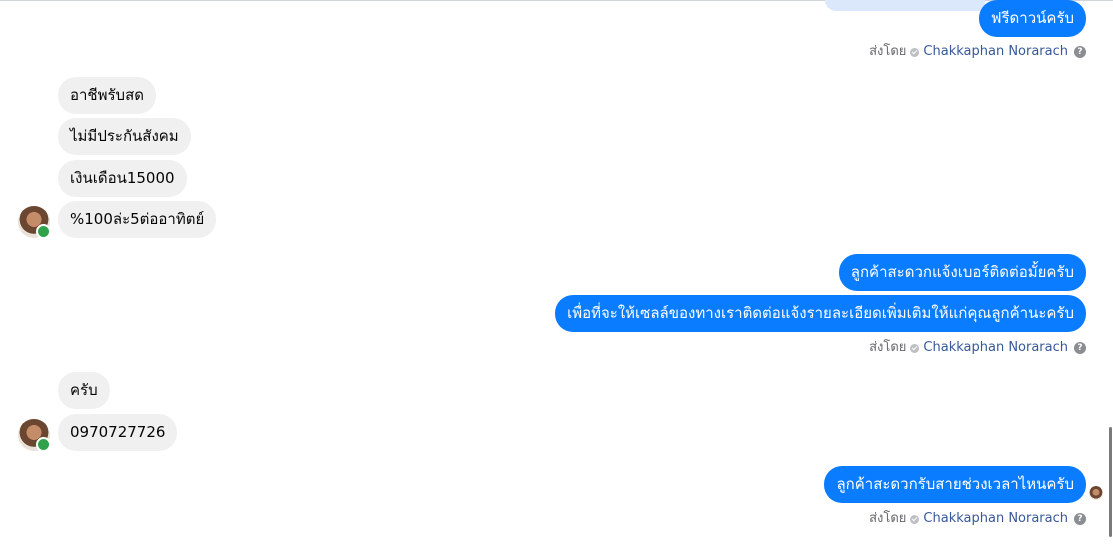 Image resolution: width=1113 pixels, height=559 pixels. I want to click on incoming-message: 0970727726, so click(118, 432).